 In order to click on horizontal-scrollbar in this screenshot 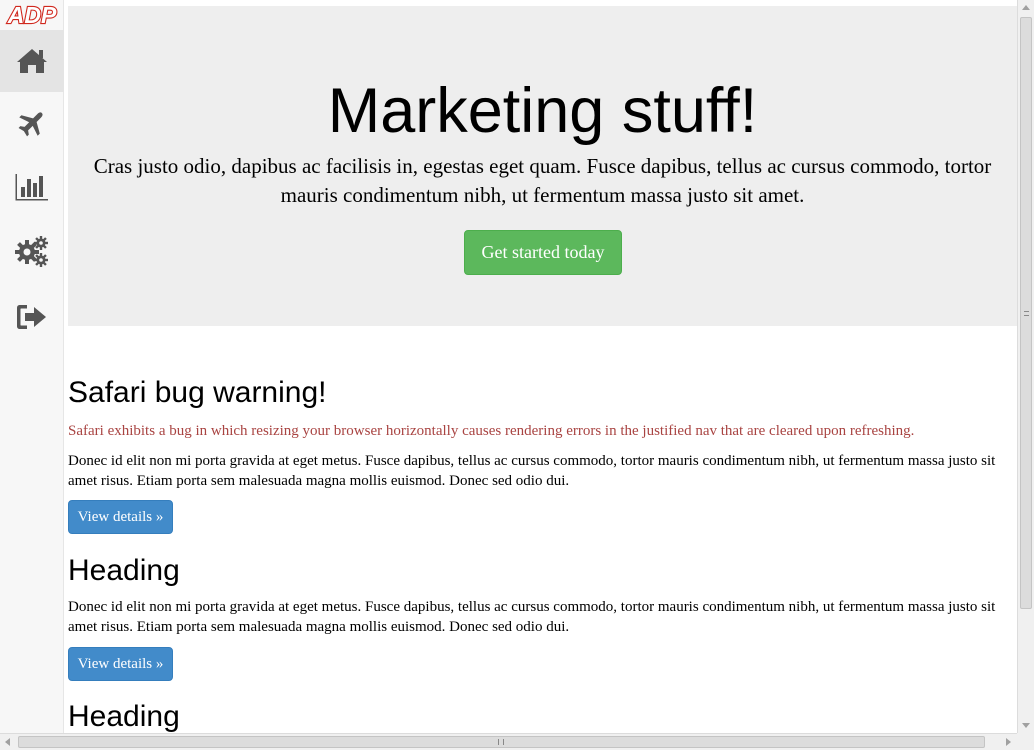, I will do `click(508, 741)`.